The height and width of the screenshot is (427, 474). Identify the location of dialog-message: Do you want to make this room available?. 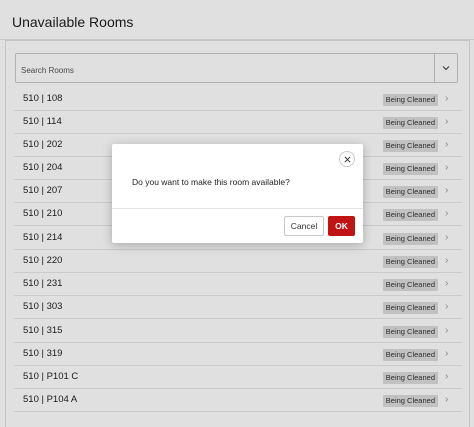
(211, 182).